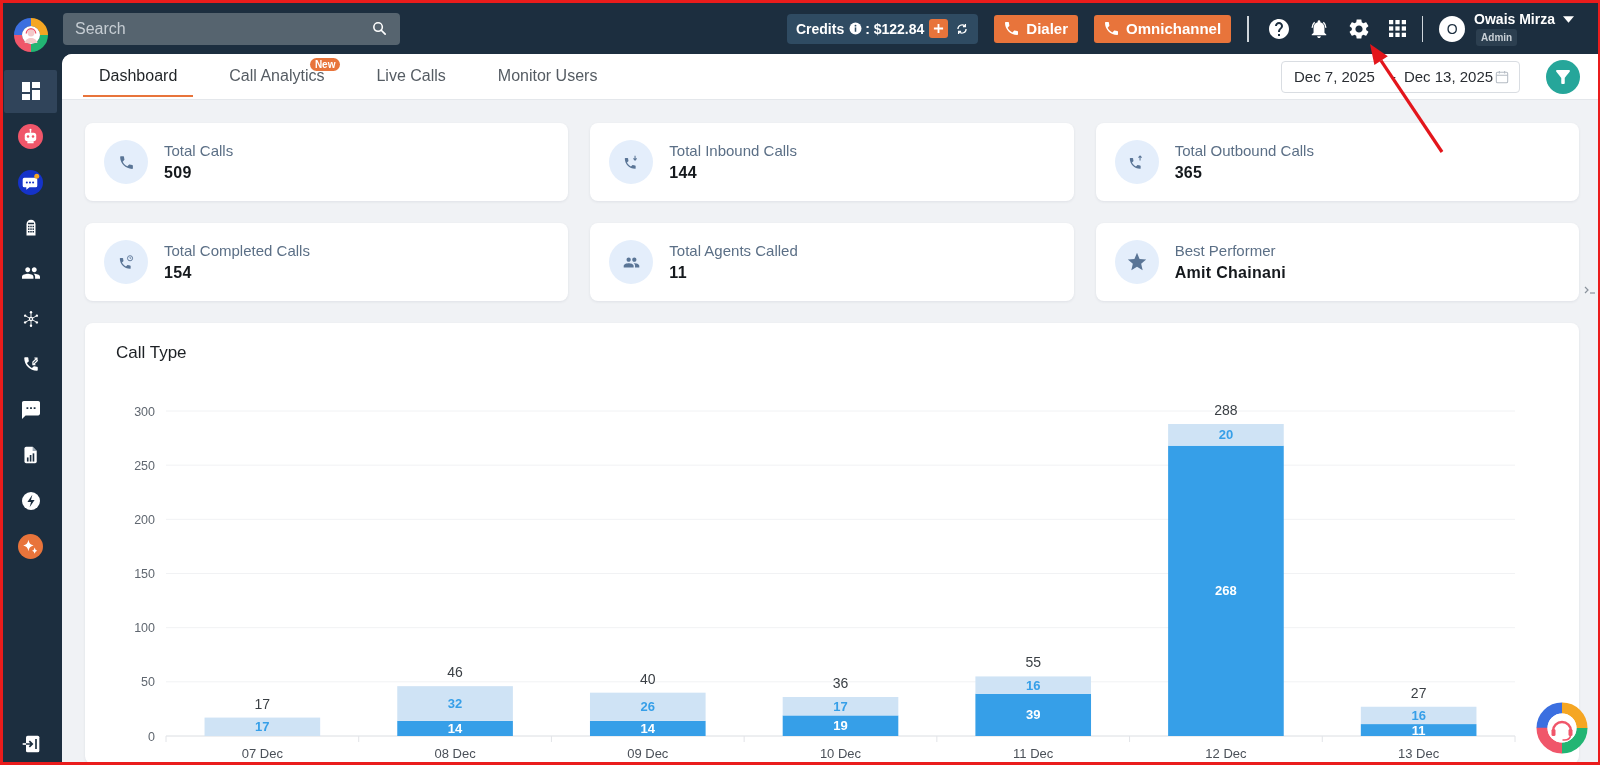 The width and height of the screenshot is (1600, 765). Describe the element at coordinates (840, 726) in the screenshot. I see `data-label: 19` at that location.